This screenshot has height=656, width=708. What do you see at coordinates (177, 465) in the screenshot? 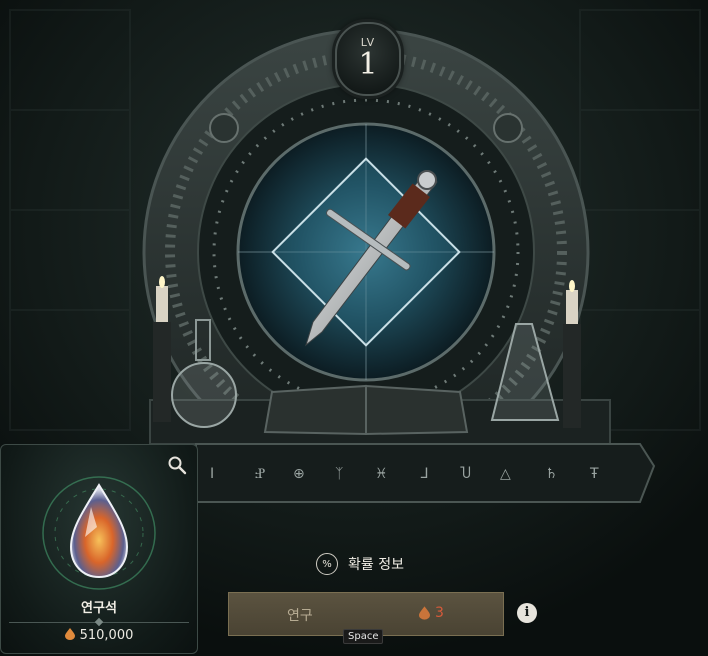
I see `search-icon` at bounding box center [177, 465].